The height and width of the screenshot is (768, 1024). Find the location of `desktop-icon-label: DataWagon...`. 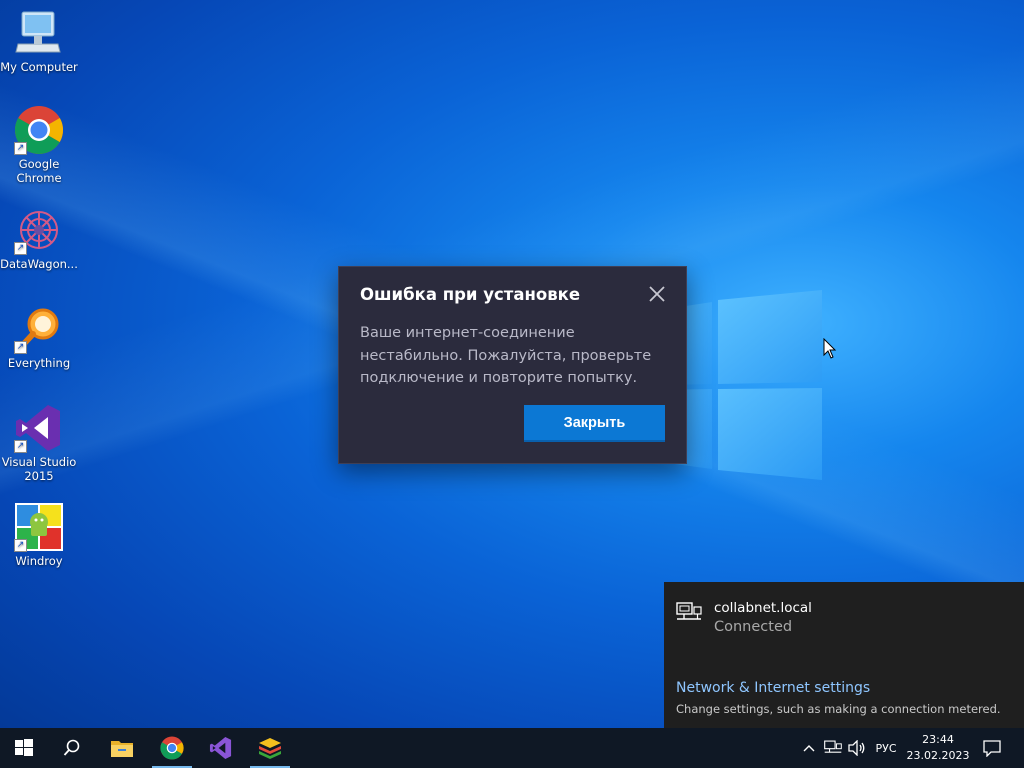

desktop-icon-label: DataWagon... is located at coordinates (39, 264).